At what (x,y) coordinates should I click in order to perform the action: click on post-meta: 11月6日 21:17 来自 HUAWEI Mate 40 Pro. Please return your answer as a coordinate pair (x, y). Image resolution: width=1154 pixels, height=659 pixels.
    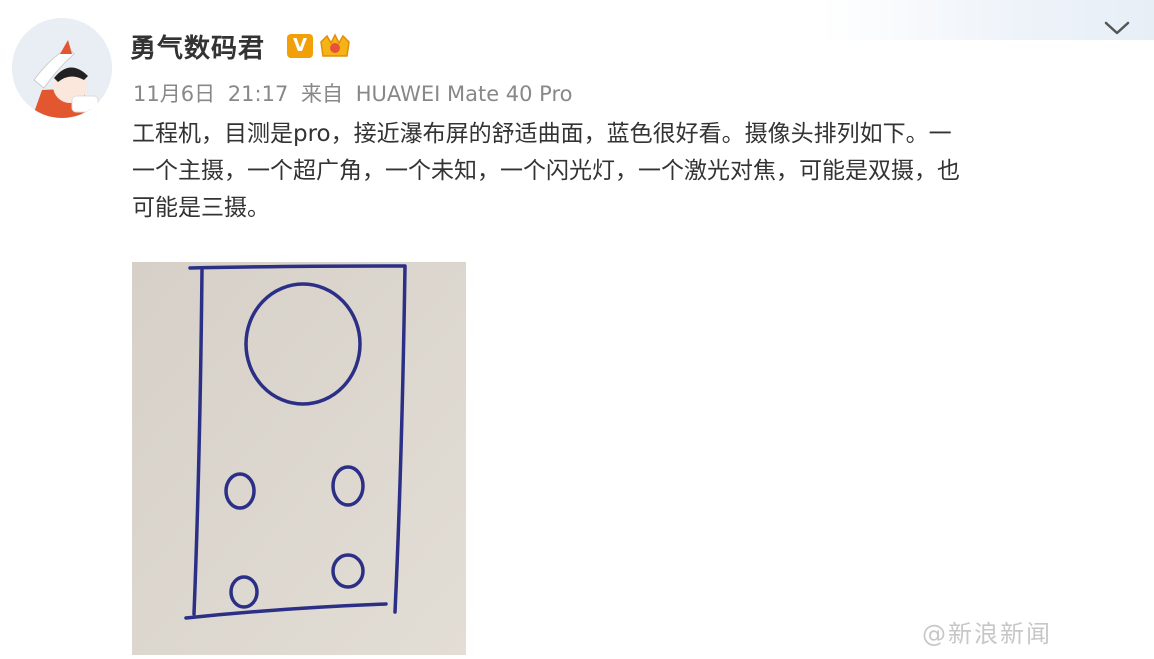
    Looking at the image, I should click on (356, 93).